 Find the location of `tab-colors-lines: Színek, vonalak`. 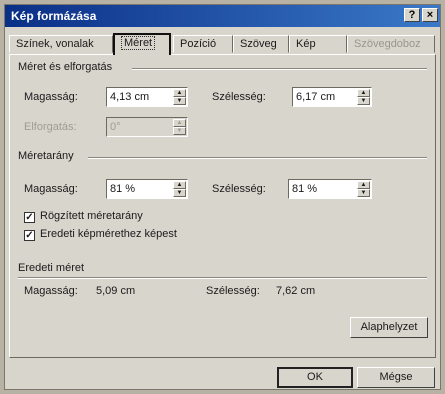

tab-colors-lines: Színek, vonalak is located at coordinates (61, 44).